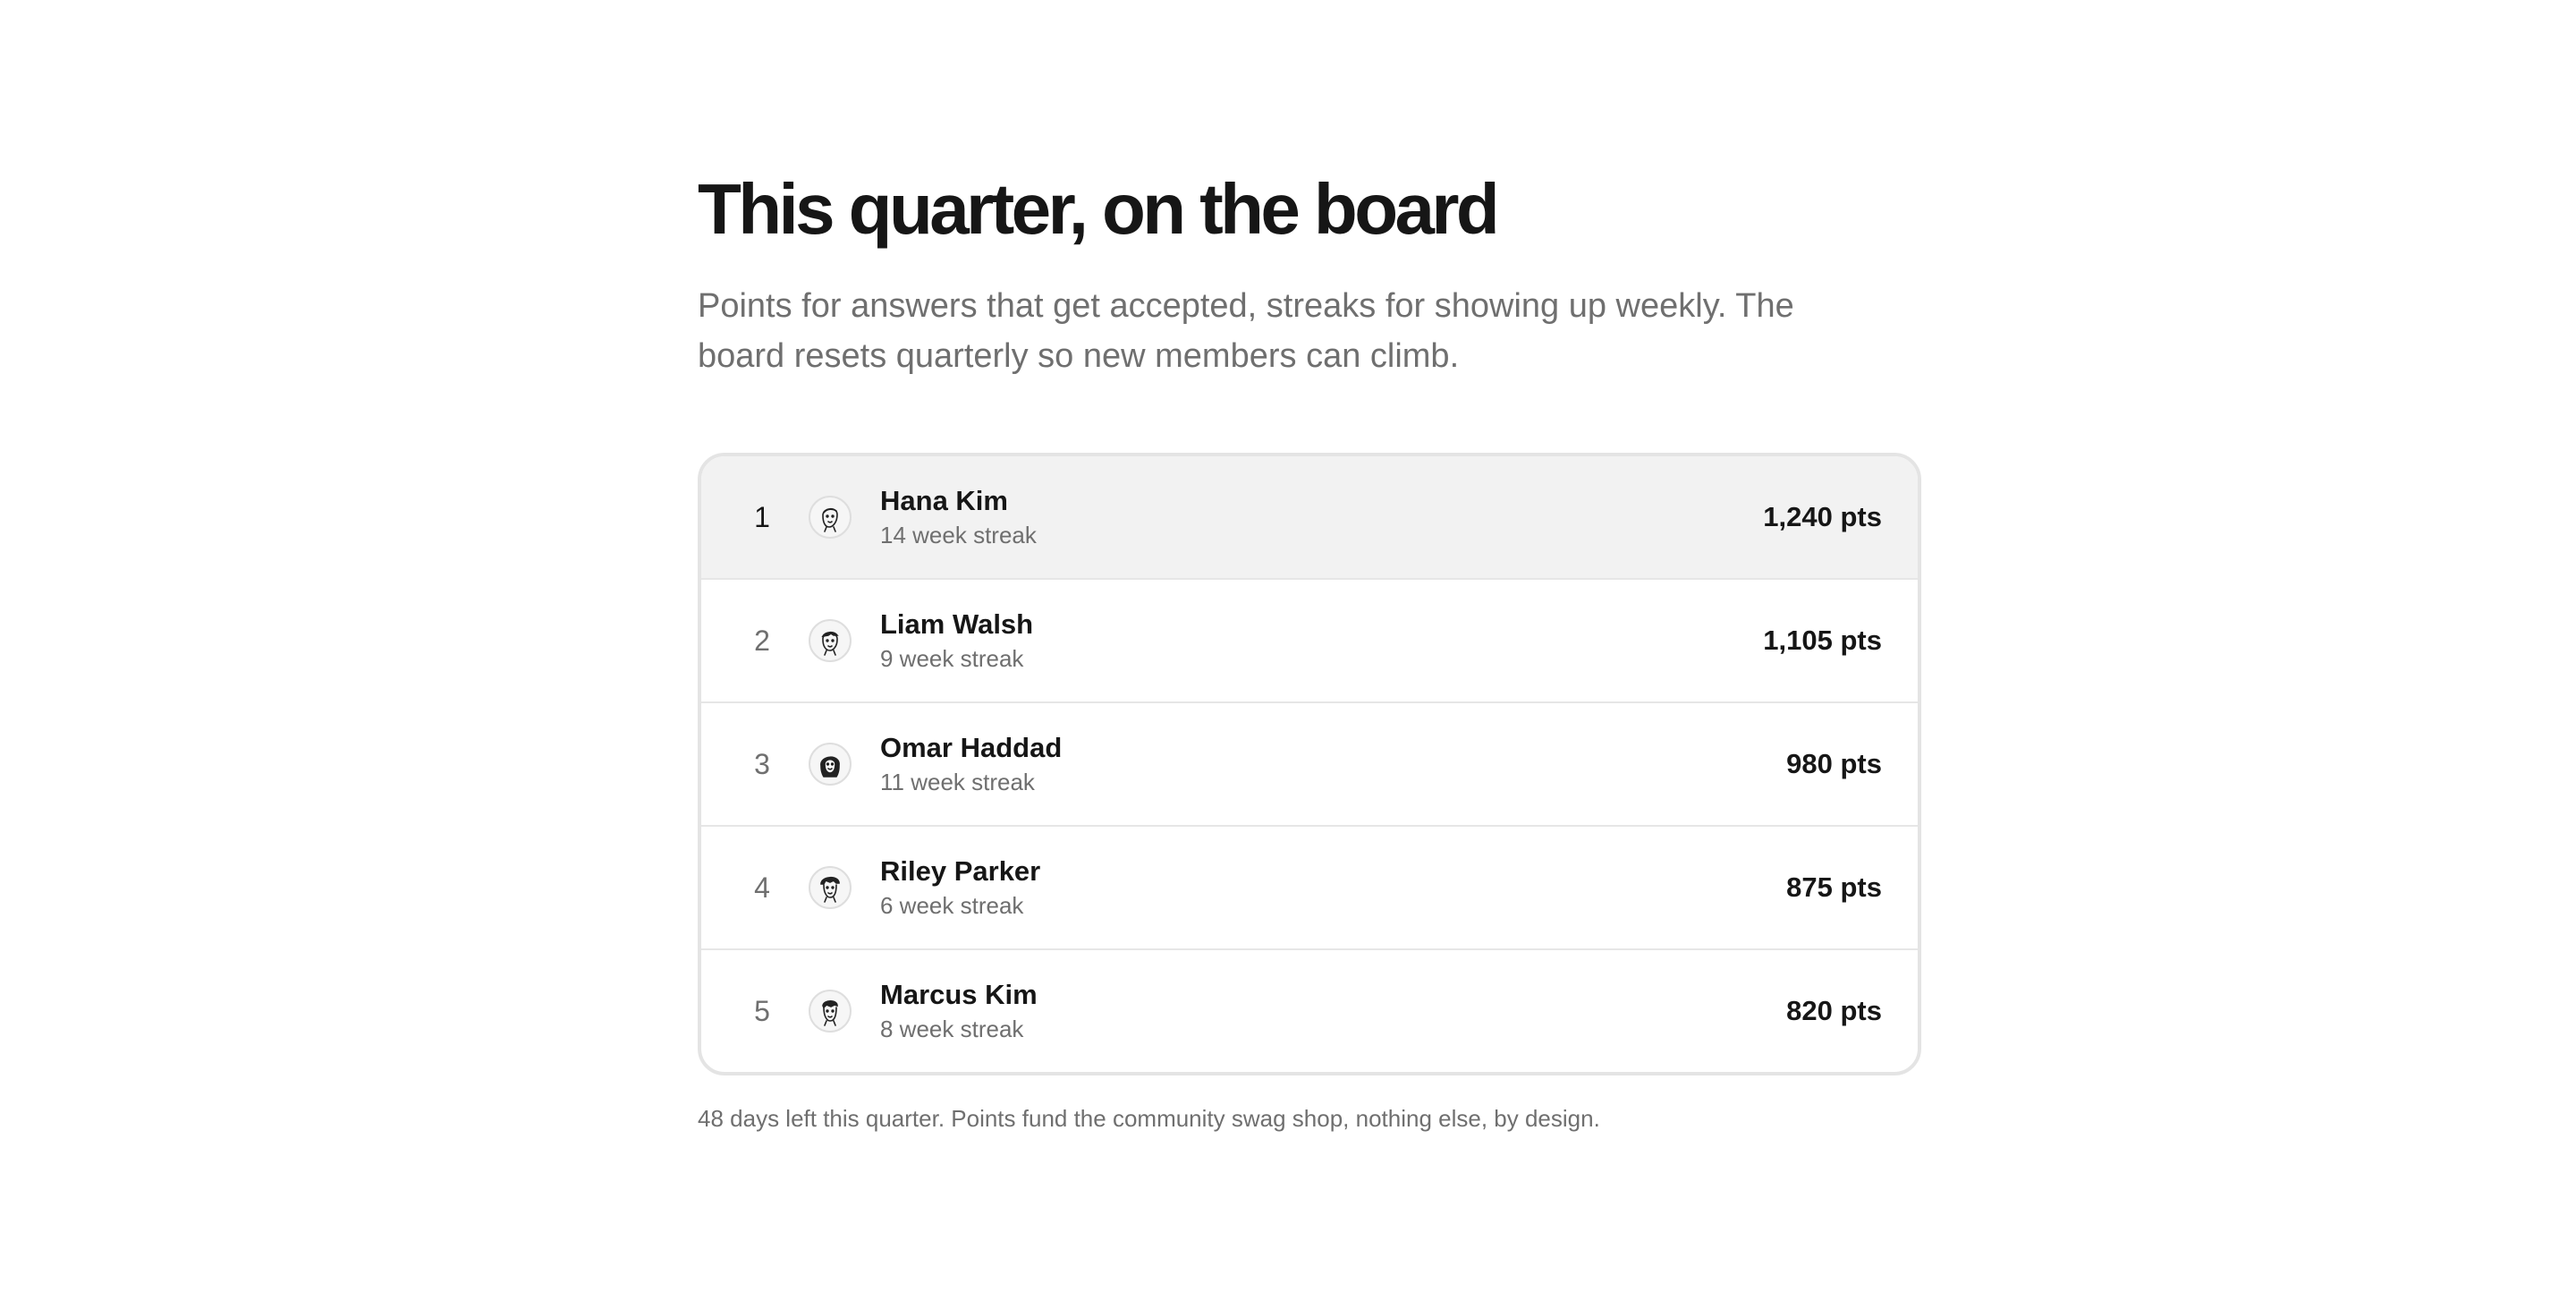 The width and height of the screenshot is (2576, 1292). What do you see at coordinates (1309, 639) in the screenshot?
I see `leaderboard-row: 2 Liam Walsh 9 week streak 1,105 pts` at bounding box center [1309, 639].